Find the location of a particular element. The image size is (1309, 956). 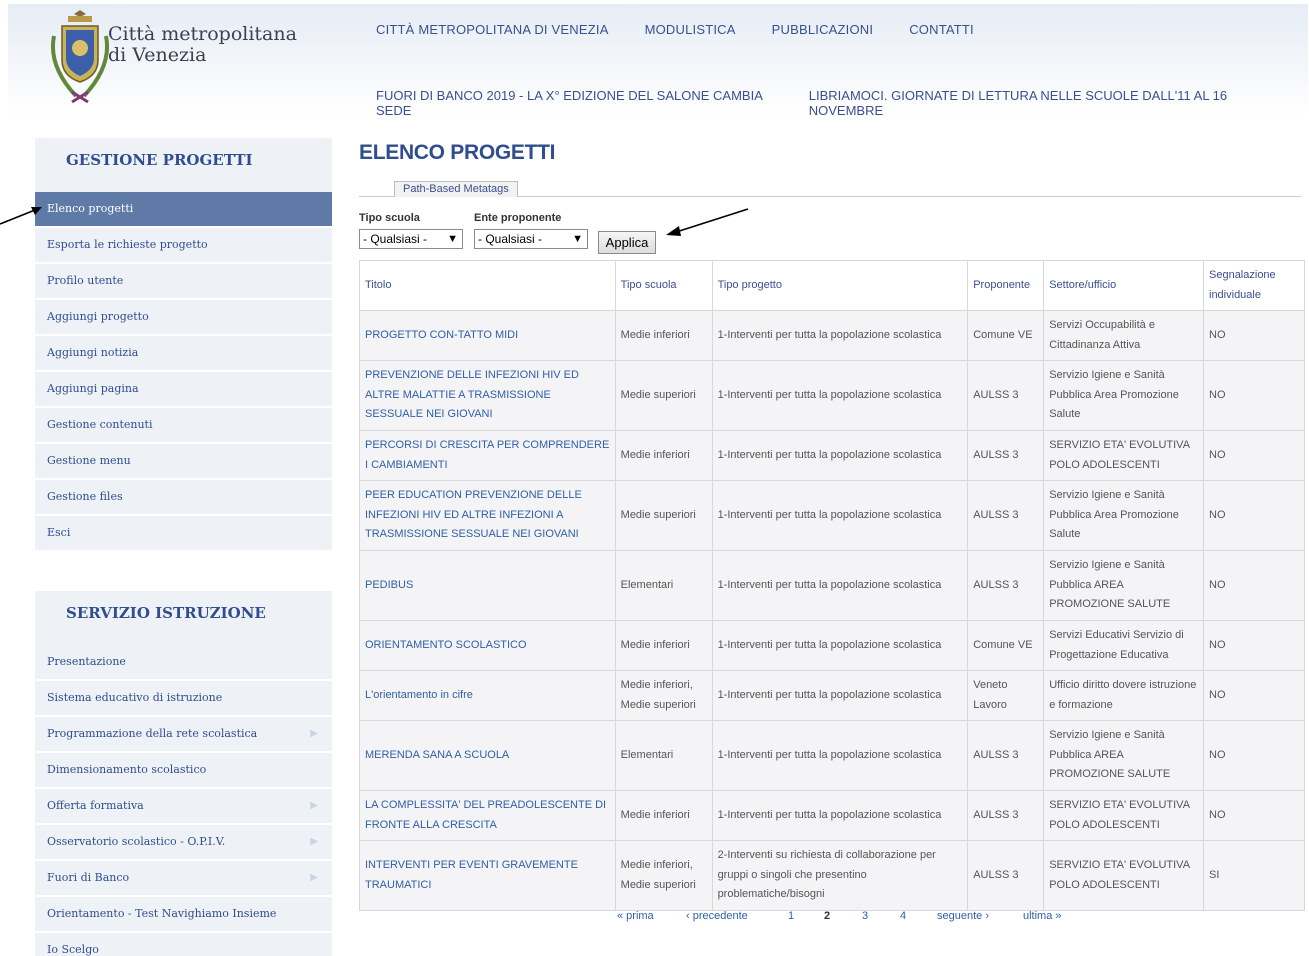

sidebar-item-programmazione-rete: Programmazione della rete scolastica ▶ is located at coordinates (183, 735).